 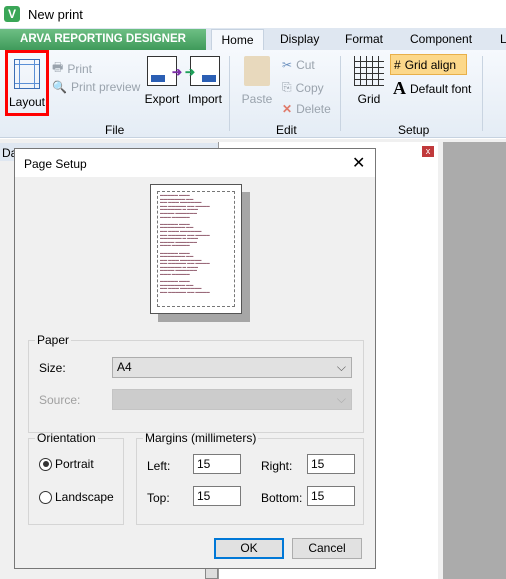 I want to click on close-icon: x, so click(x=428, y=151).